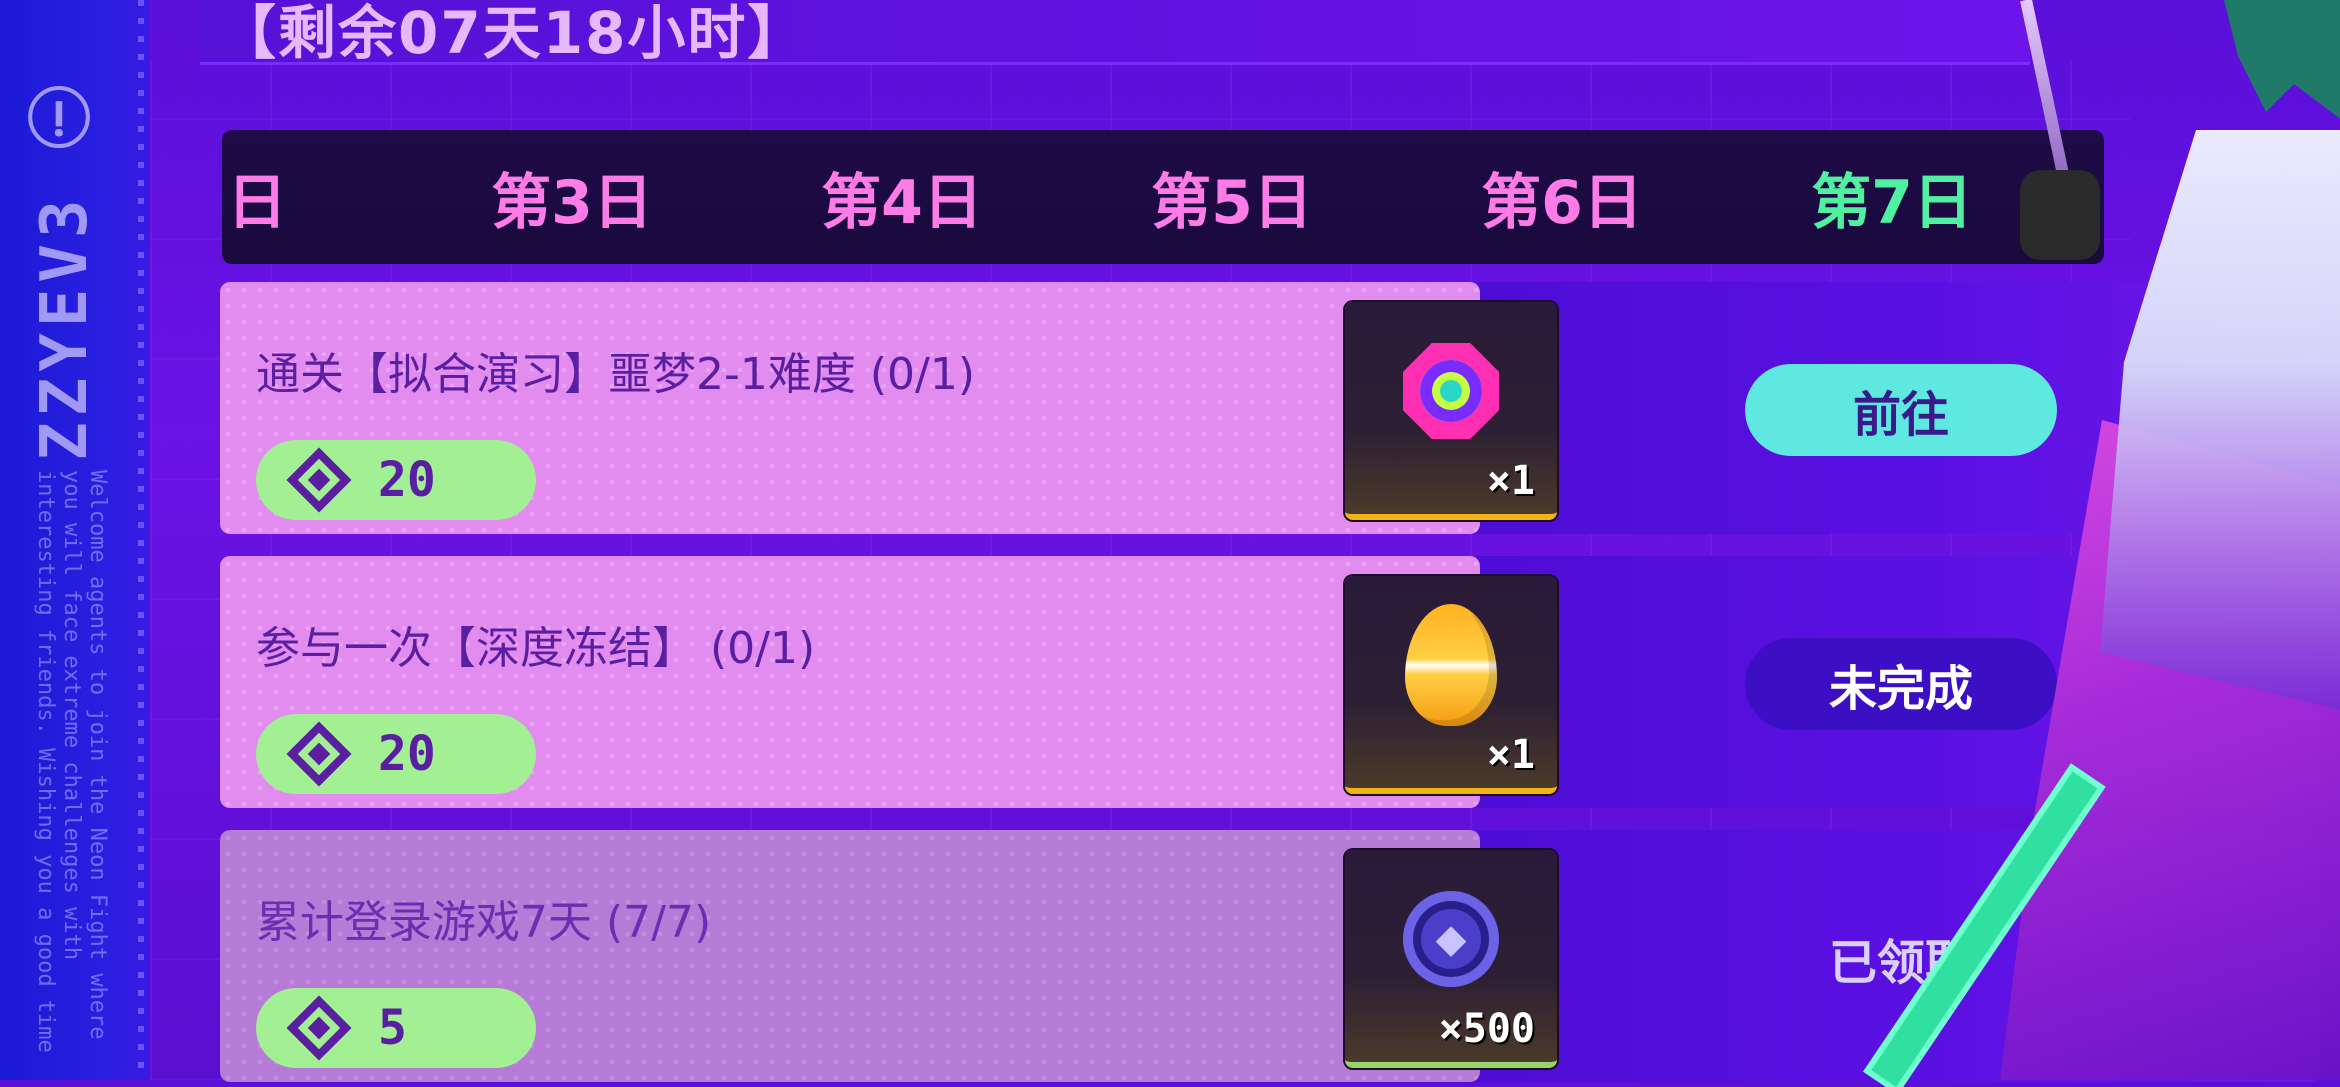  I want to click on task-card: 参与一次【深度冻结】 (0/1) 20, so click(850, 682).